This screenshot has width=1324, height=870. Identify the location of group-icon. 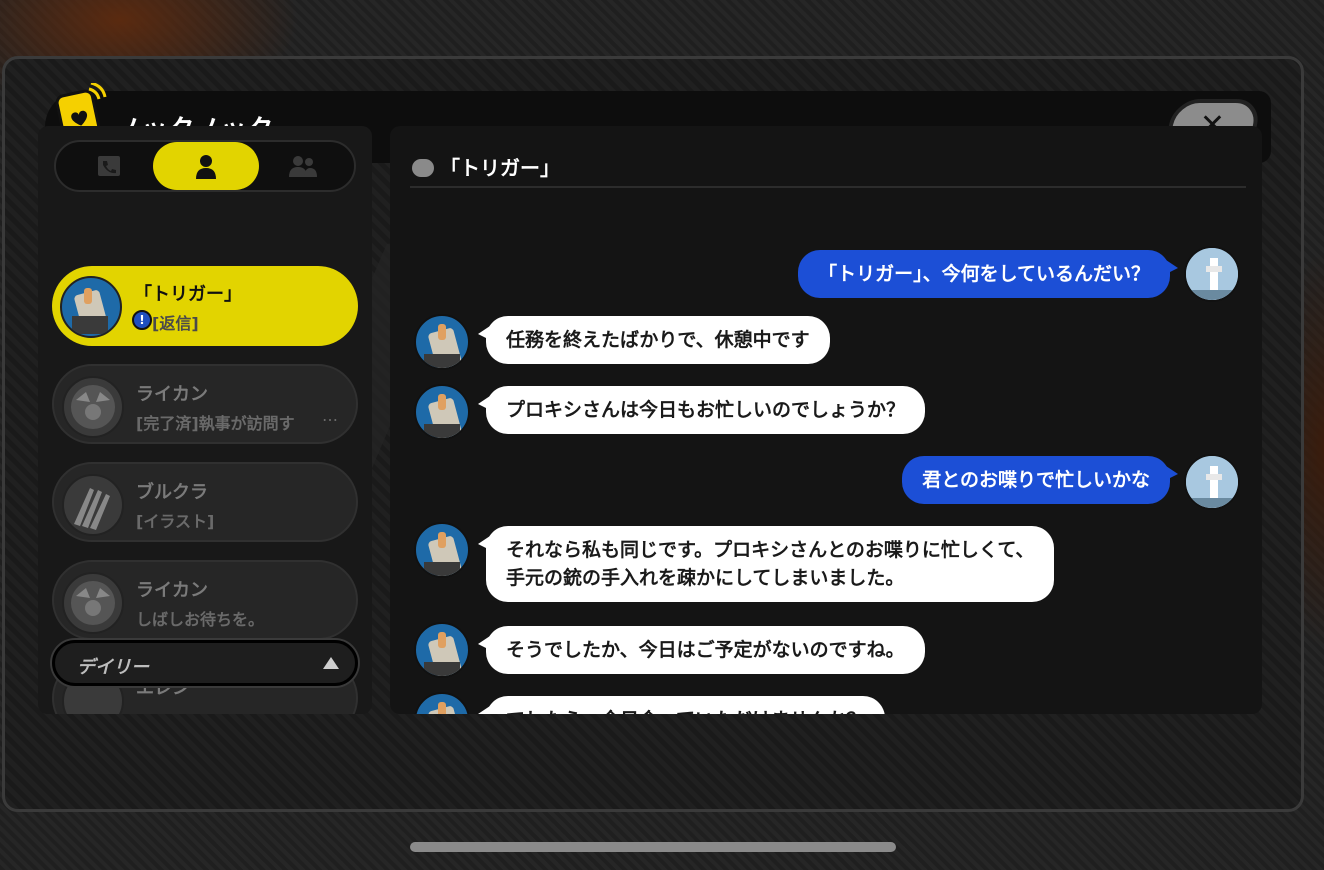
(303, 166).